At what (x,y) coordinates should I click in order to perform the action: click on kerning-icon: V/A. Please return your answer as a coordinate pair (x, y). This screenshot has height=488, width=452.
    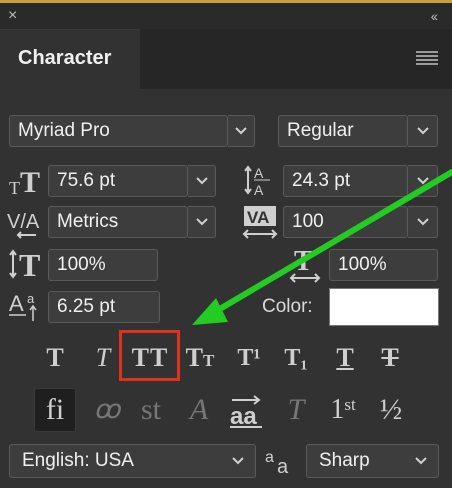
    Looking at the image, I should click on (26, 223).